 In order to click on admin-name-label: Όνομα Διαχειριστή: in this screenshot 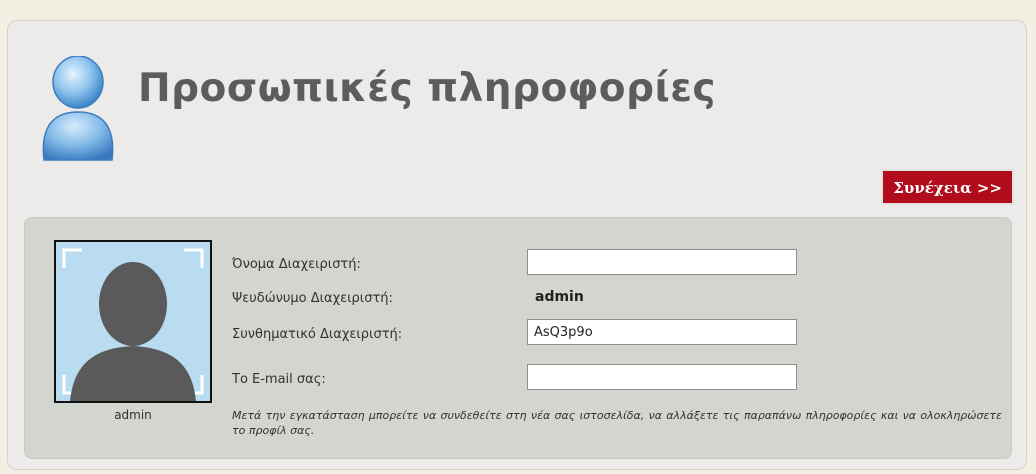, I will do `click(296, 264)`.